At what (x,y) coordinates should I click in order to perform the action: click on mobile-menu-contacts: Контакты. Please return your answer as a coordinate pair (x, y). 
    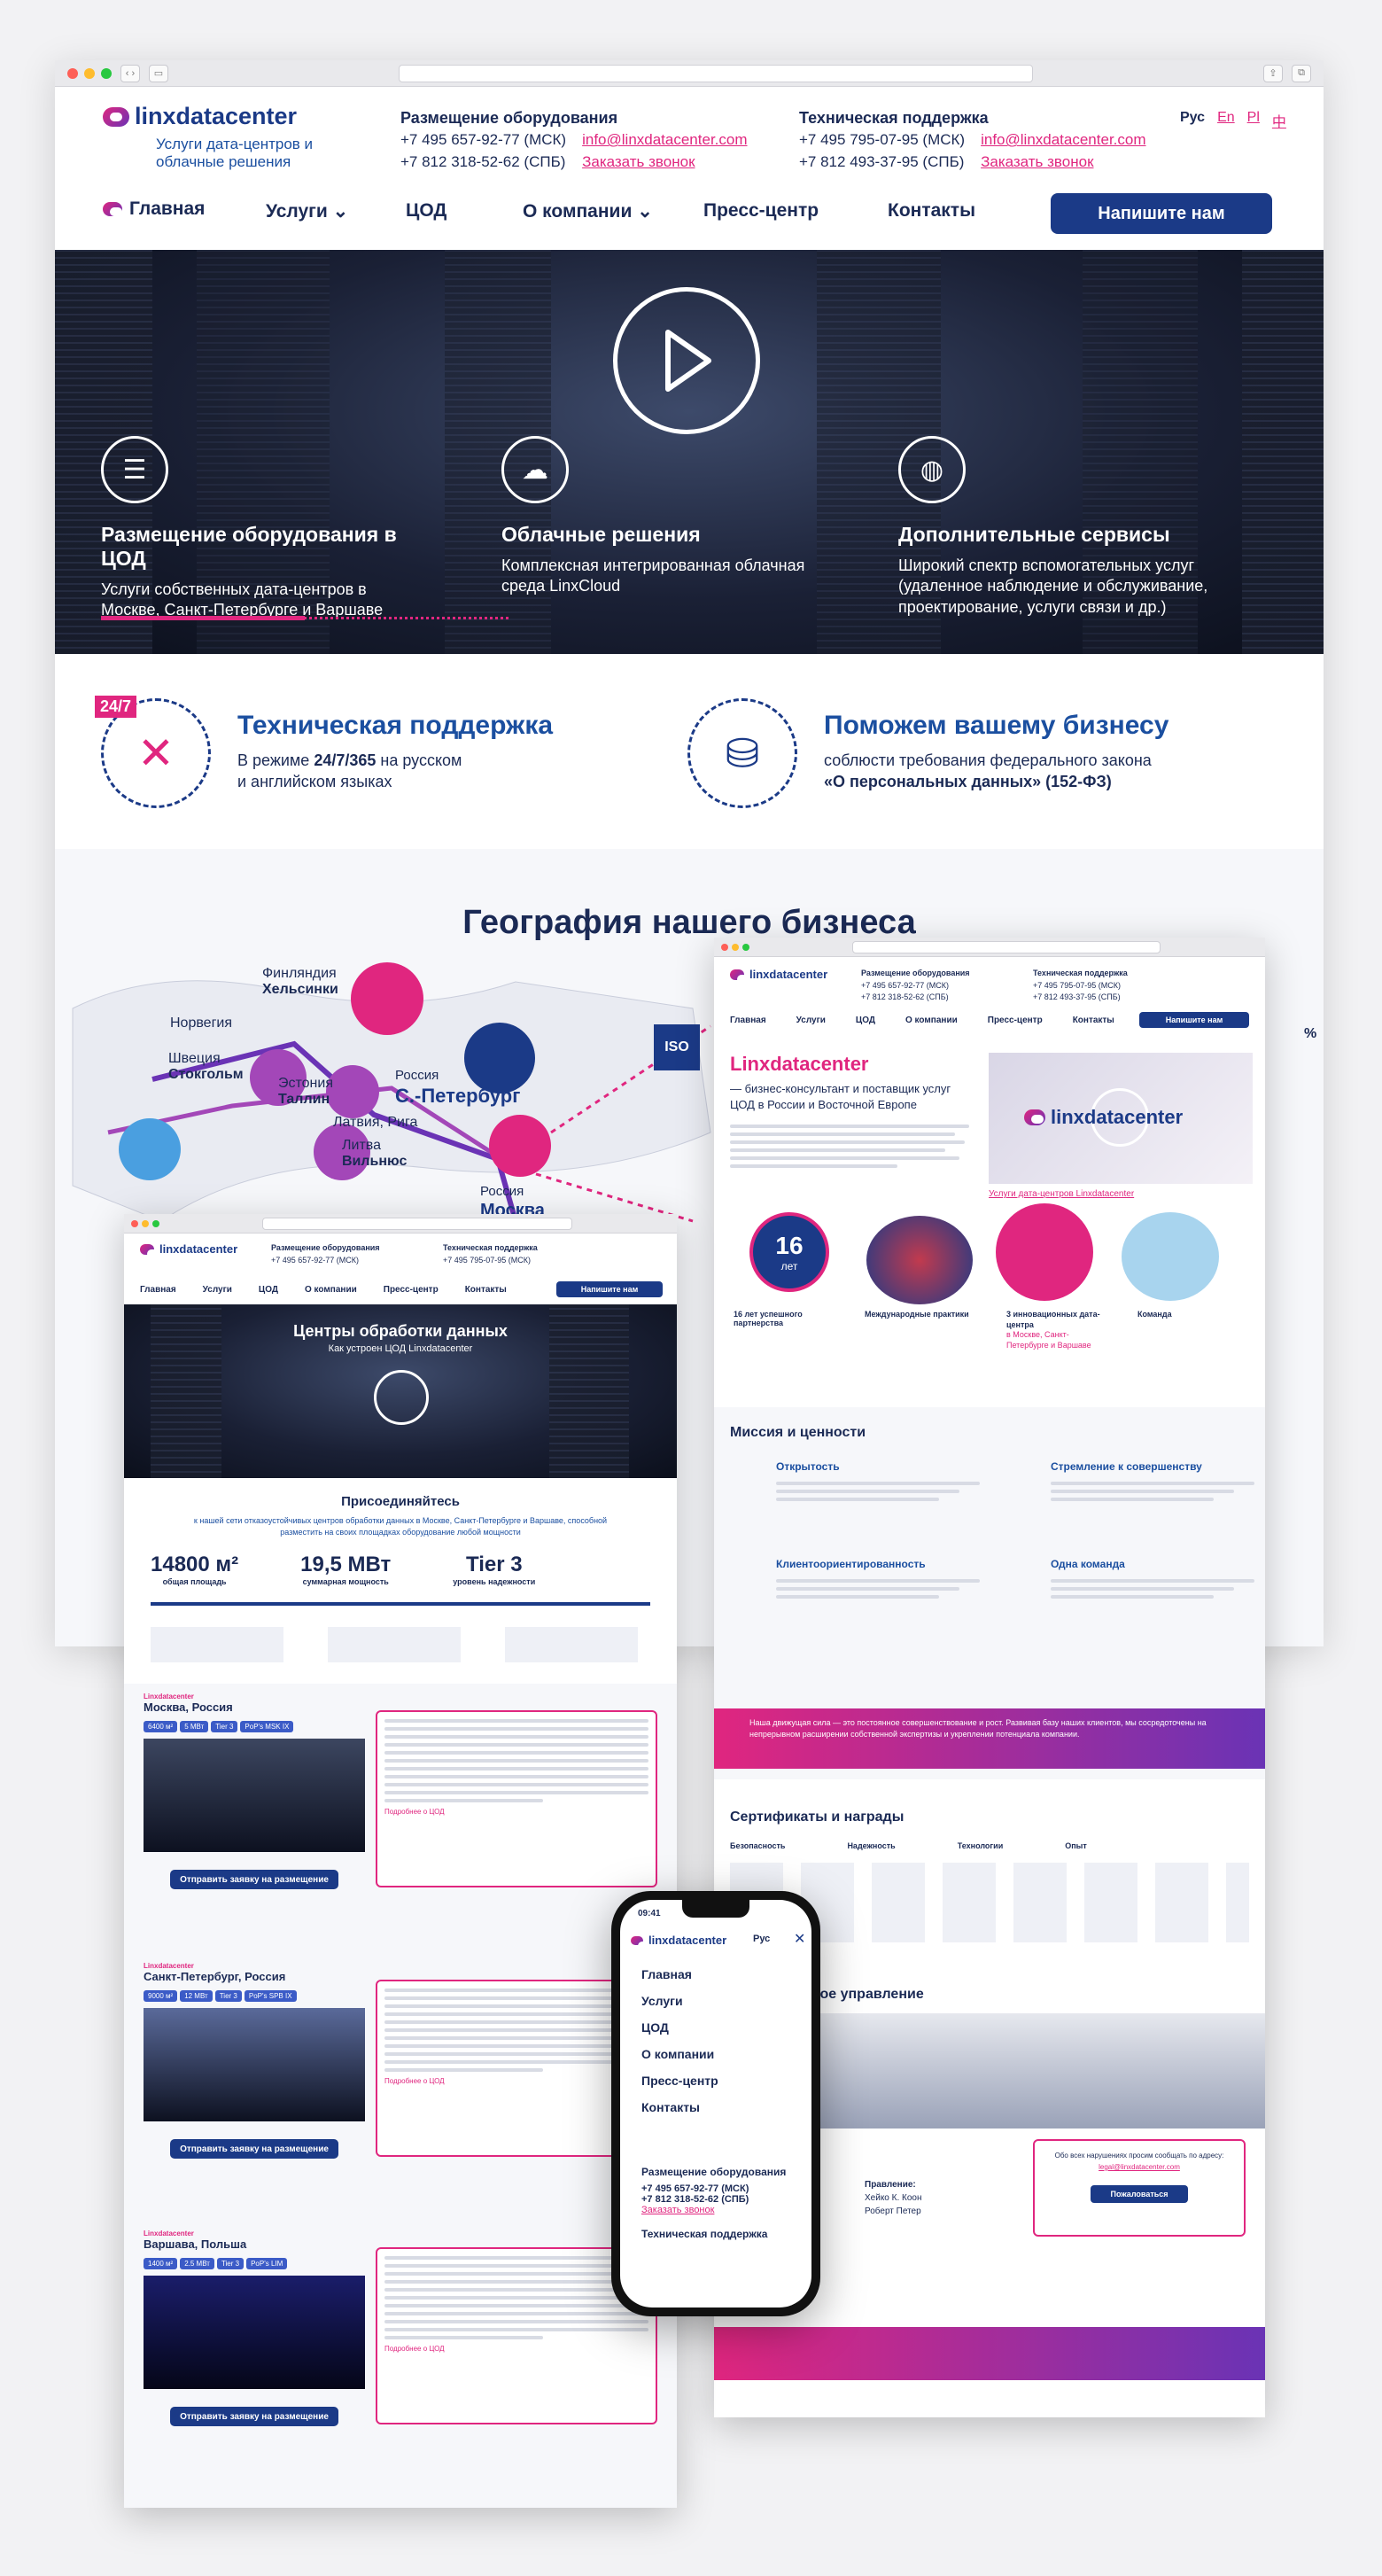
    Looking at the image, I should click on (679, 2107).